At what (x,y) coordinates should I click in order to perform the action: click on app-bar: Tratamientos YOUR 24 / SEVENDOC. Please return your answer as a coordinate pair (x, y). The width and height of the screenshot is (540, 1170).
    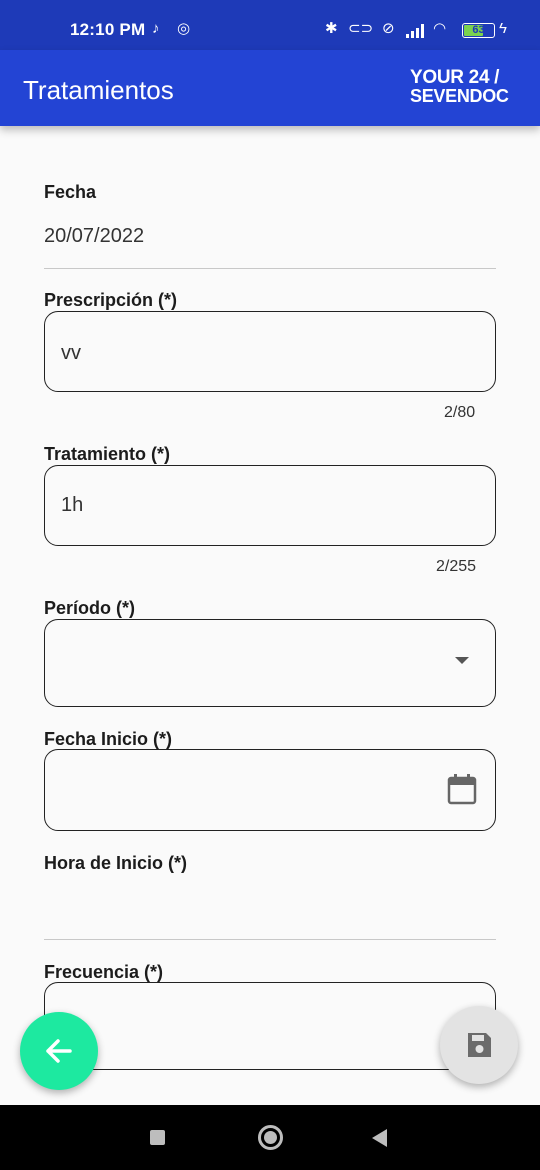
    Looking at the image, I should click on (270, 88).